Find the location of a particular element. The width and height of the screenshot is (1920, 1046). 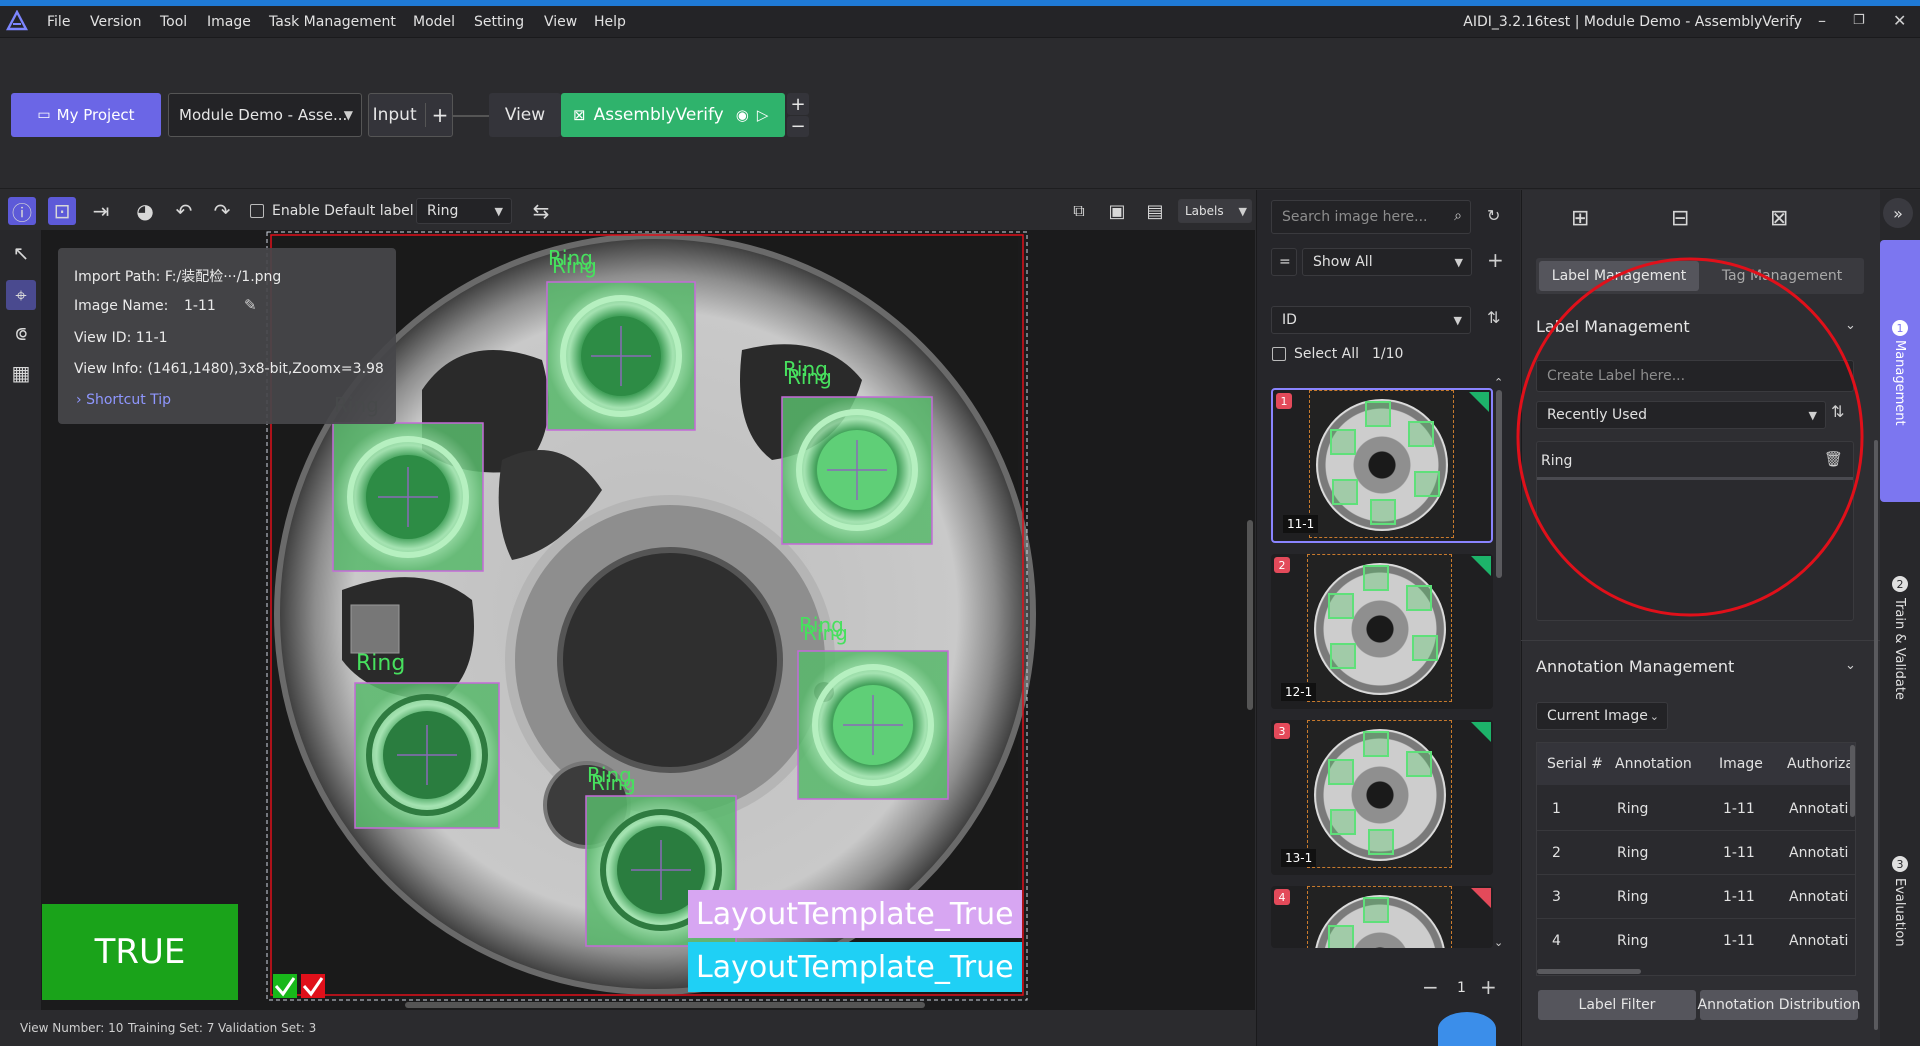

collapse-icon: ⌄ is located at coordinates (1850, 665).